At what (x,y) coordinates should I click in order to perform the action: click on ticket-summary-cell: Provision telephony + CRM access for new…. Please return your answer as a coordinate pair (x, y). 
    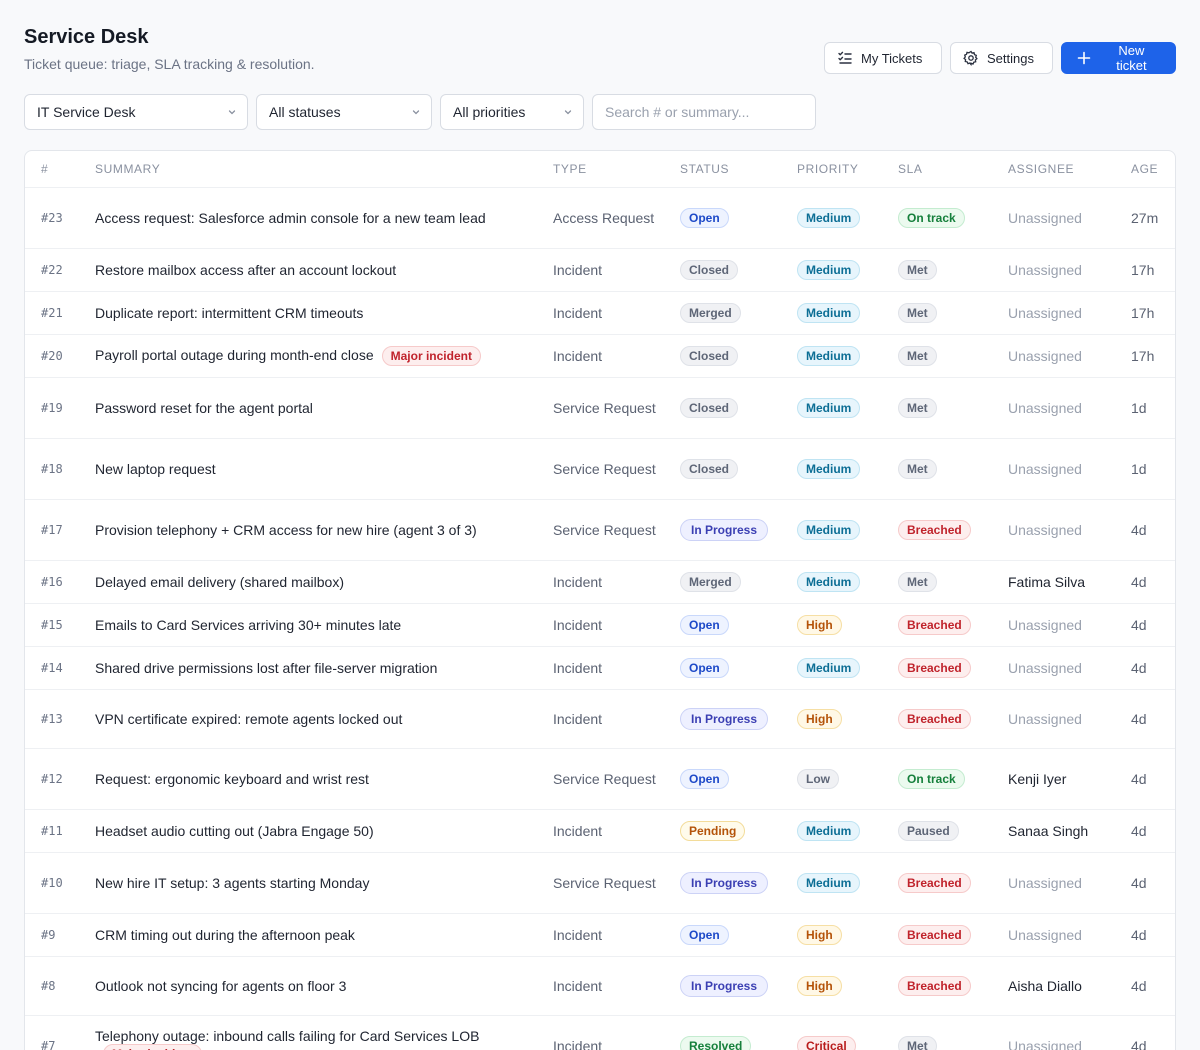
    Looking at the image, I should click on (324, 529).